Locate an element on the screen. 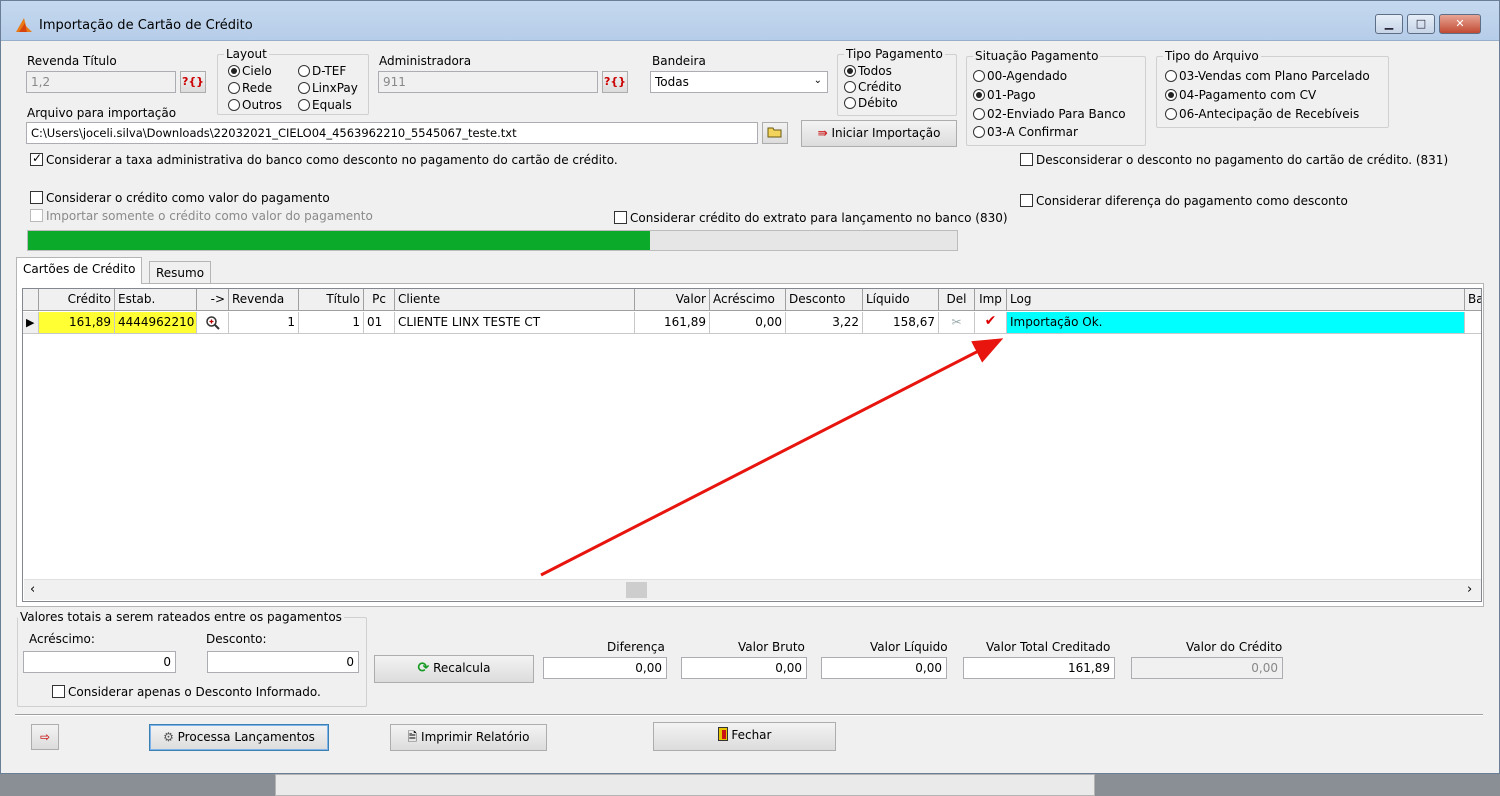 The height and width of the screenshot is (796, 1500). scroll-left-icon: ‹ is located at coordinates (32, 589).